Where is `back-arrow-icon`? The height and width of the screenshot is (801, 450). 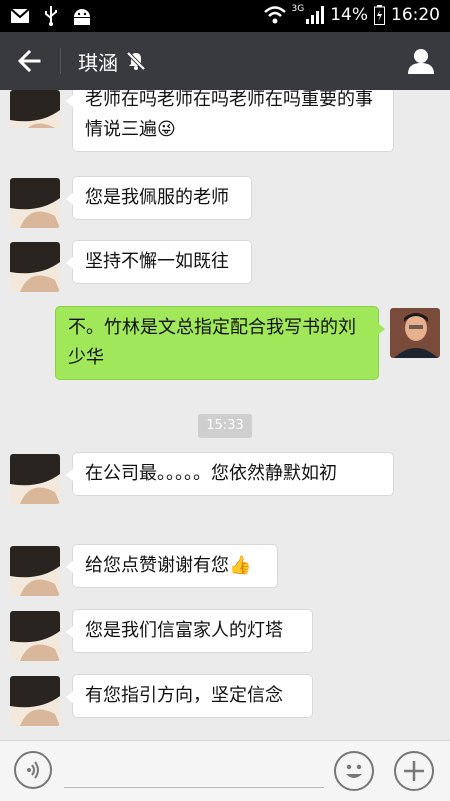 back-arrow-icon is located at coordinates (29, 61).